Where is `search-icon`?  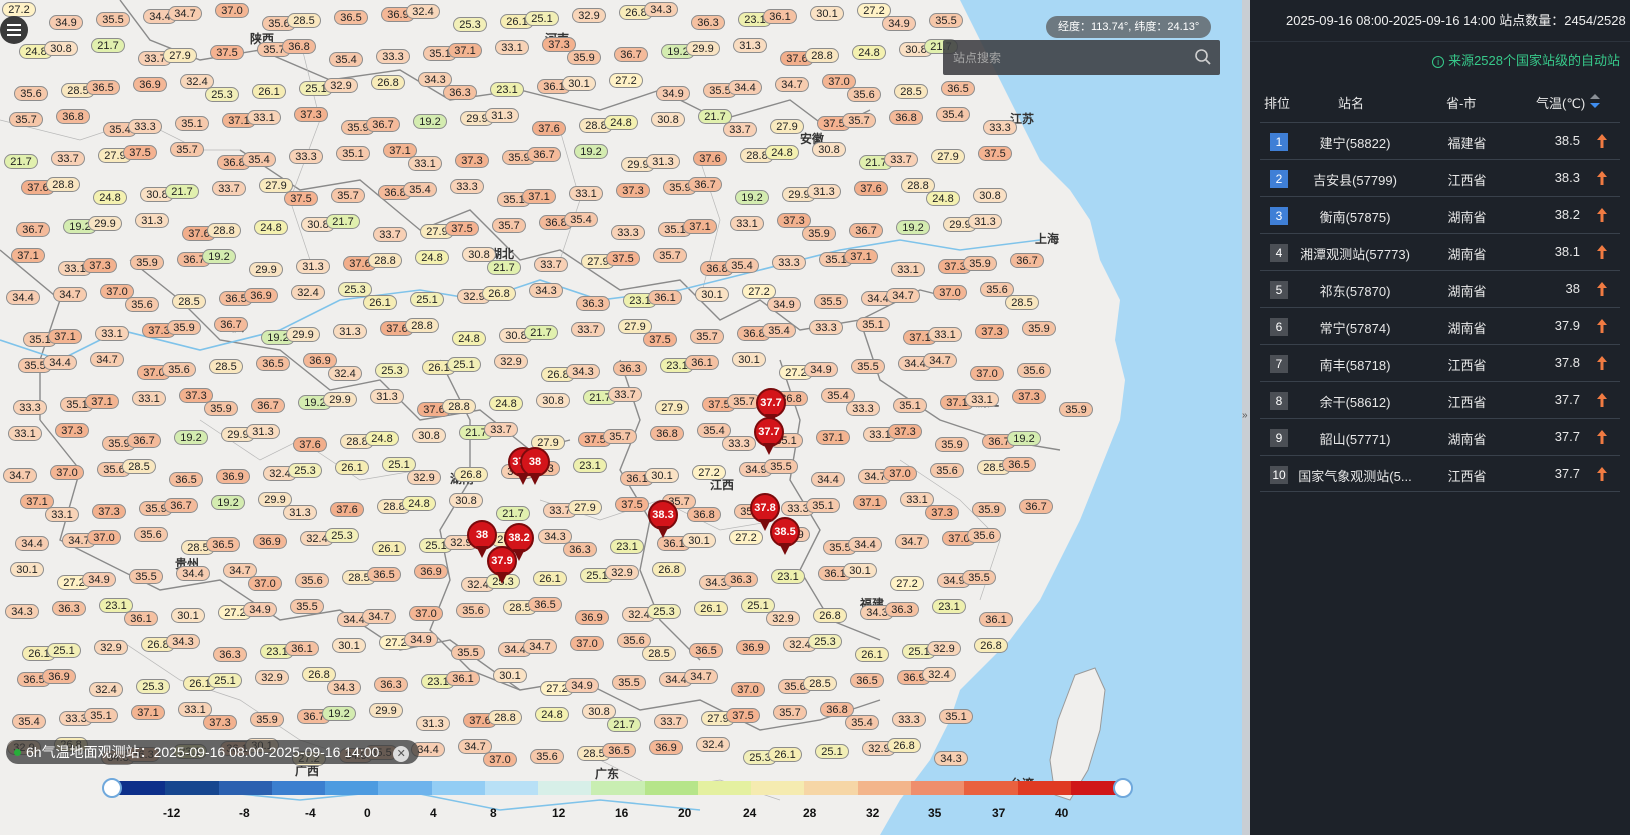 search-icon is located at coordinates (1203, 57).